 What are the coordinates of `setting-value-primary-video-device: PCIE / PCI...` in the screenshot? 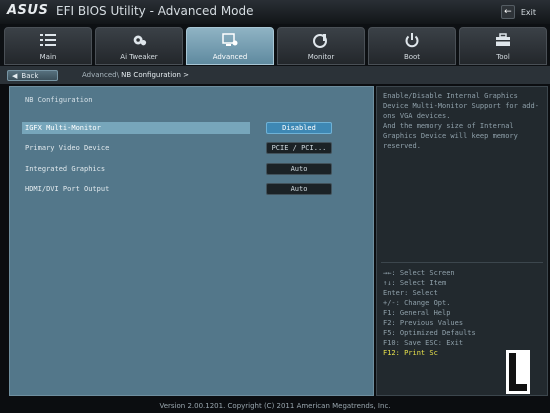 It's located at (299, 148).